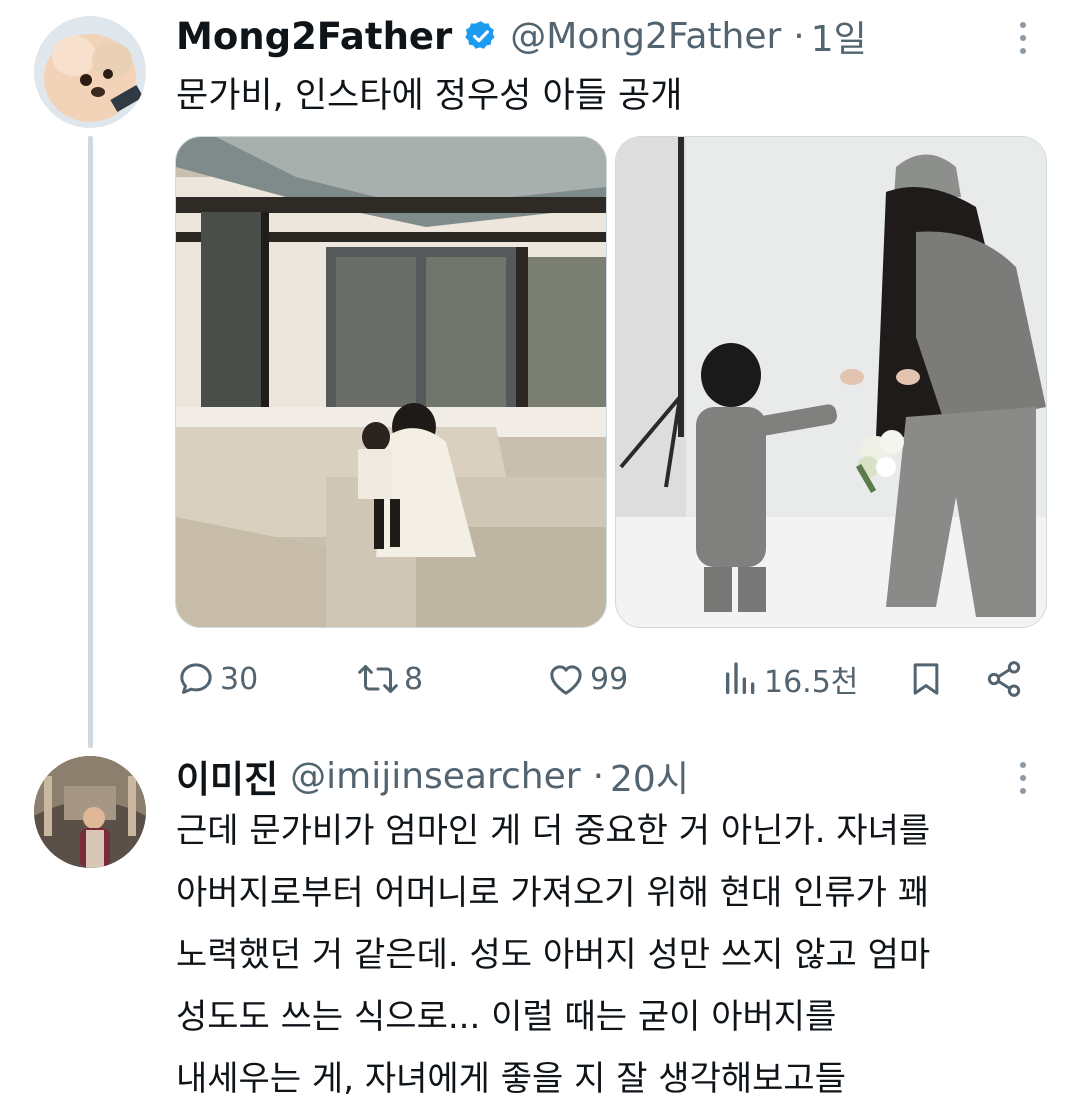 This screenshot has height=1110, width=1080. Describe the element at coordinates (839, 36) in the screenshot. I see `timestamp: 1일` at that location.